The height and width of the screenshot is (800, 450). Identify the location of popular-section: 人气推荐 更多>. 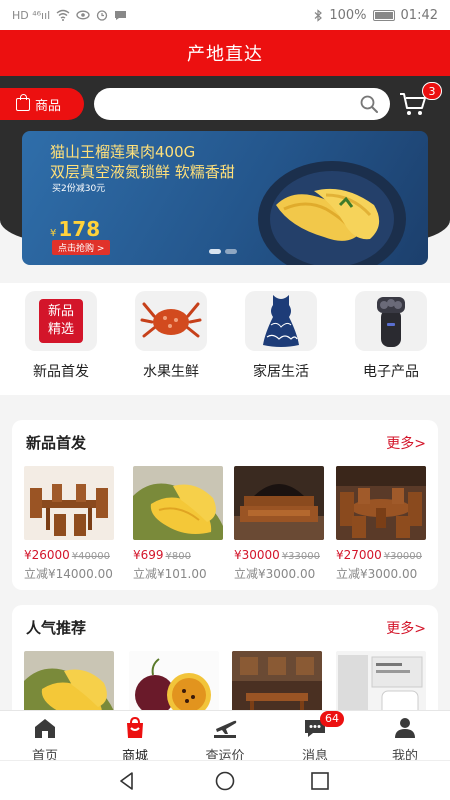
(225, 665).